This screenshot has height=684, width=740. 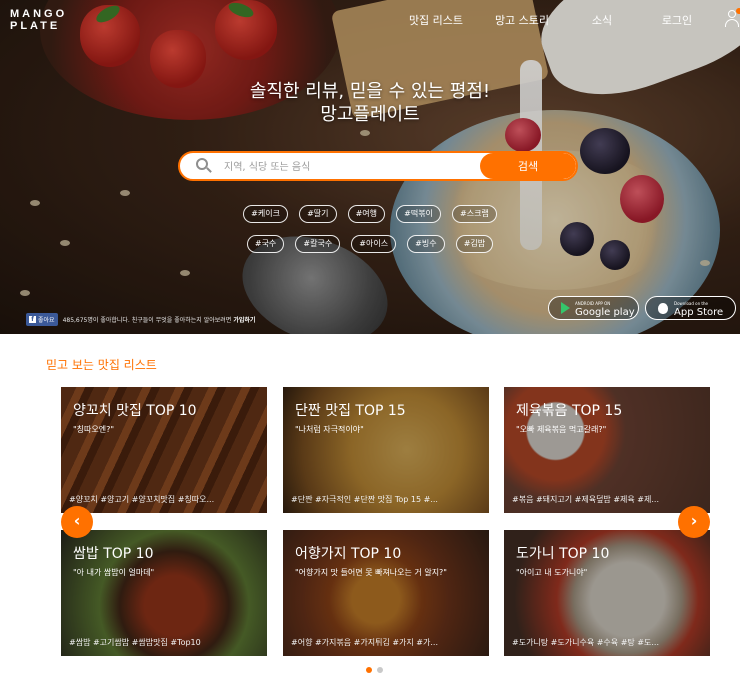 I want to click on app-store-button: Download on the App Store, so click(x=690, y=308).